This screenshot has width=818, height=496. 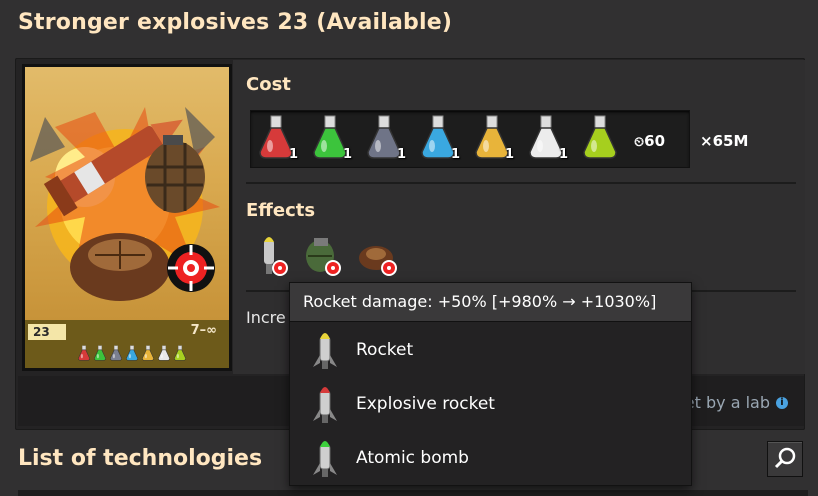 I want to click on card-footer: 23 7–∞, so click(x=127, y=344).